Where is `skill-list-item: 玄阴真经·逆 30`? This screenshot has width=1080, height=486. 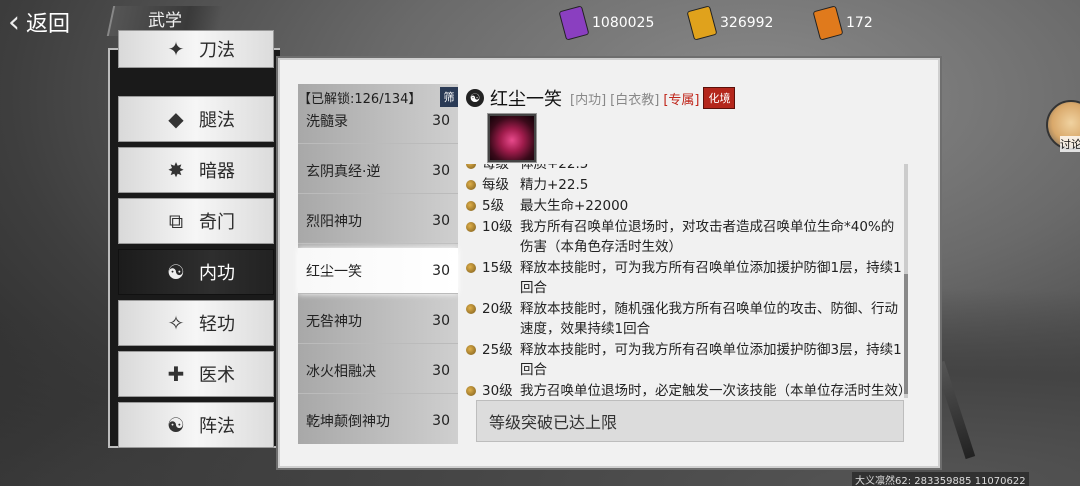
skill-list-item: 玄阴真经·逆 30 is located at coordinates (378, 171).